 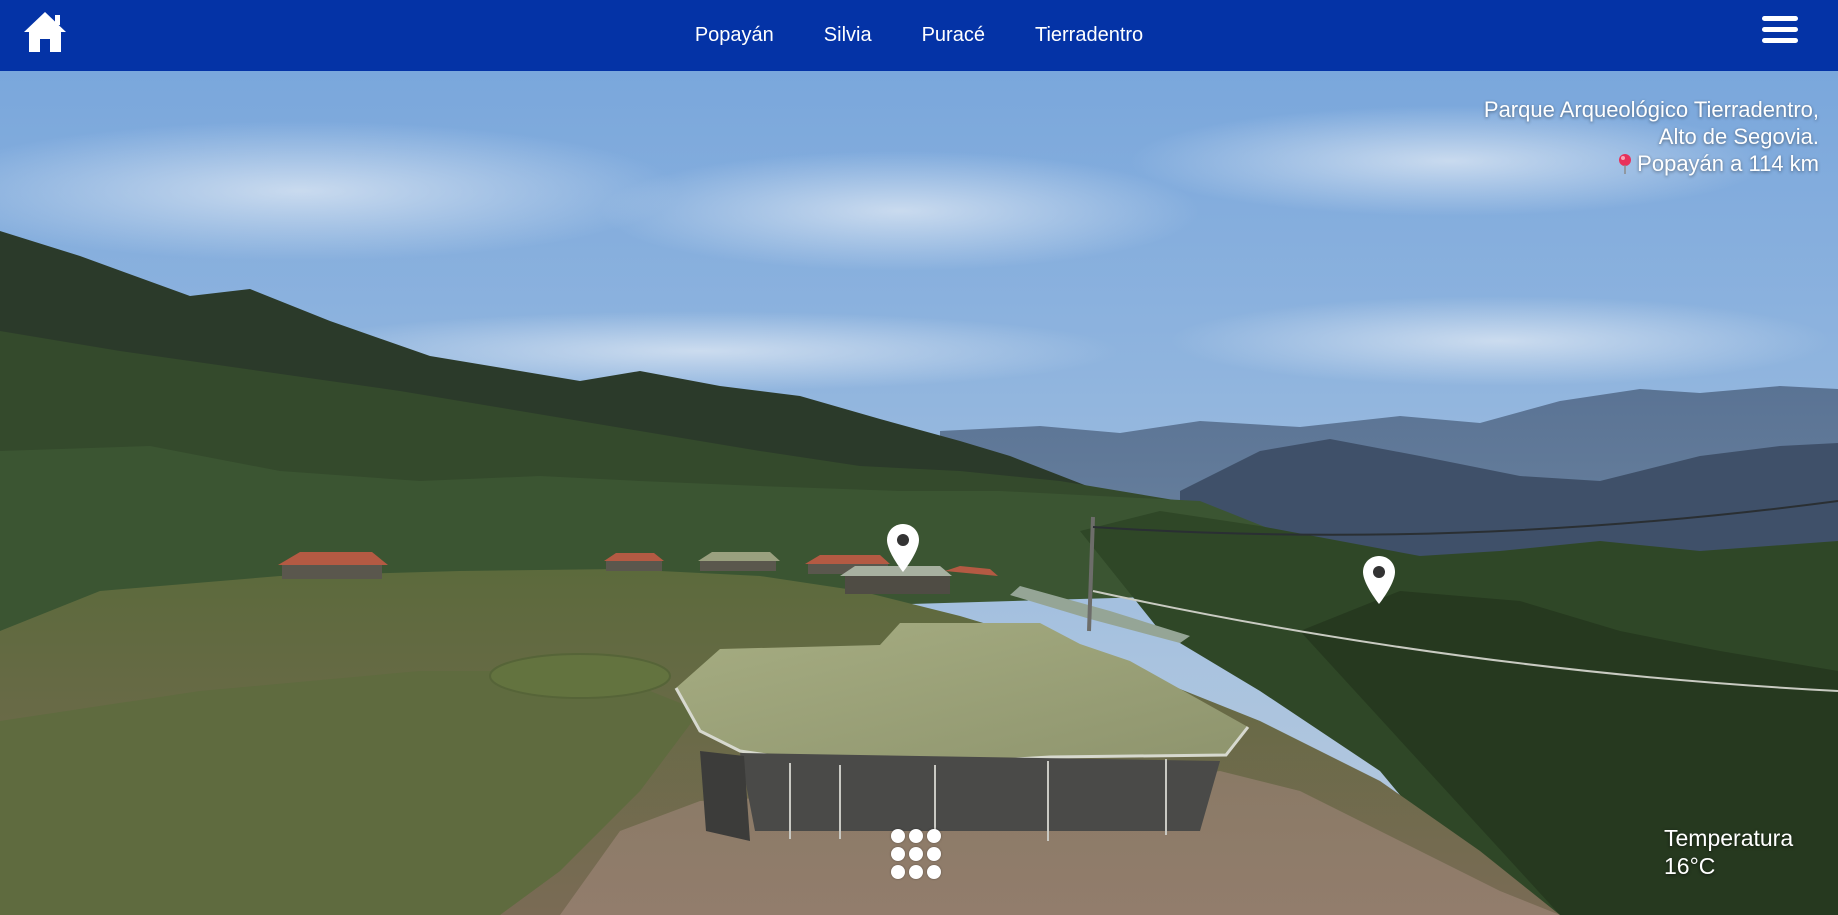 I want to click on location-title-line1: Parque Arqueológico Tierradentro,, so click(x=1651, y=109).